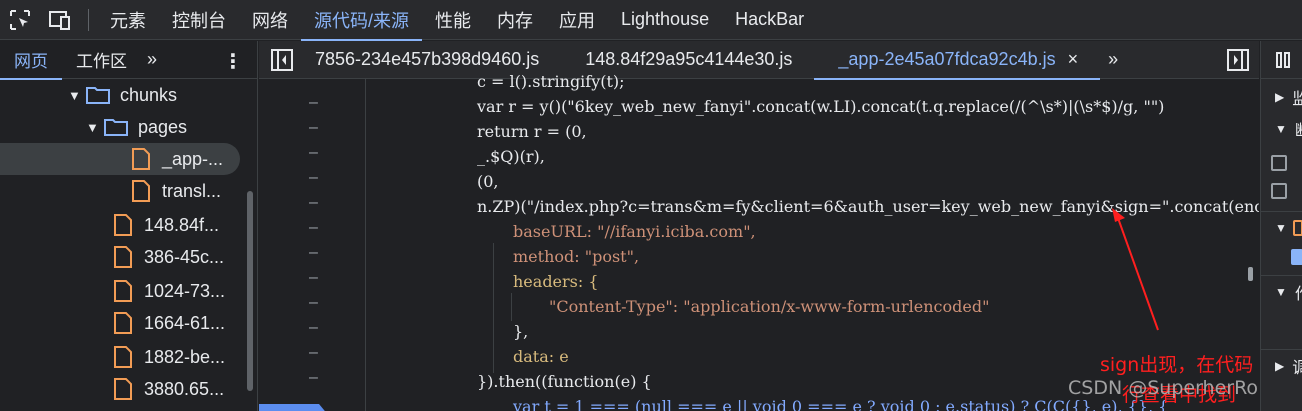  Describe the element at coordinates (1177, 365) in the screenshot. I see `annotation-text: sign出现，在代码` at that location.